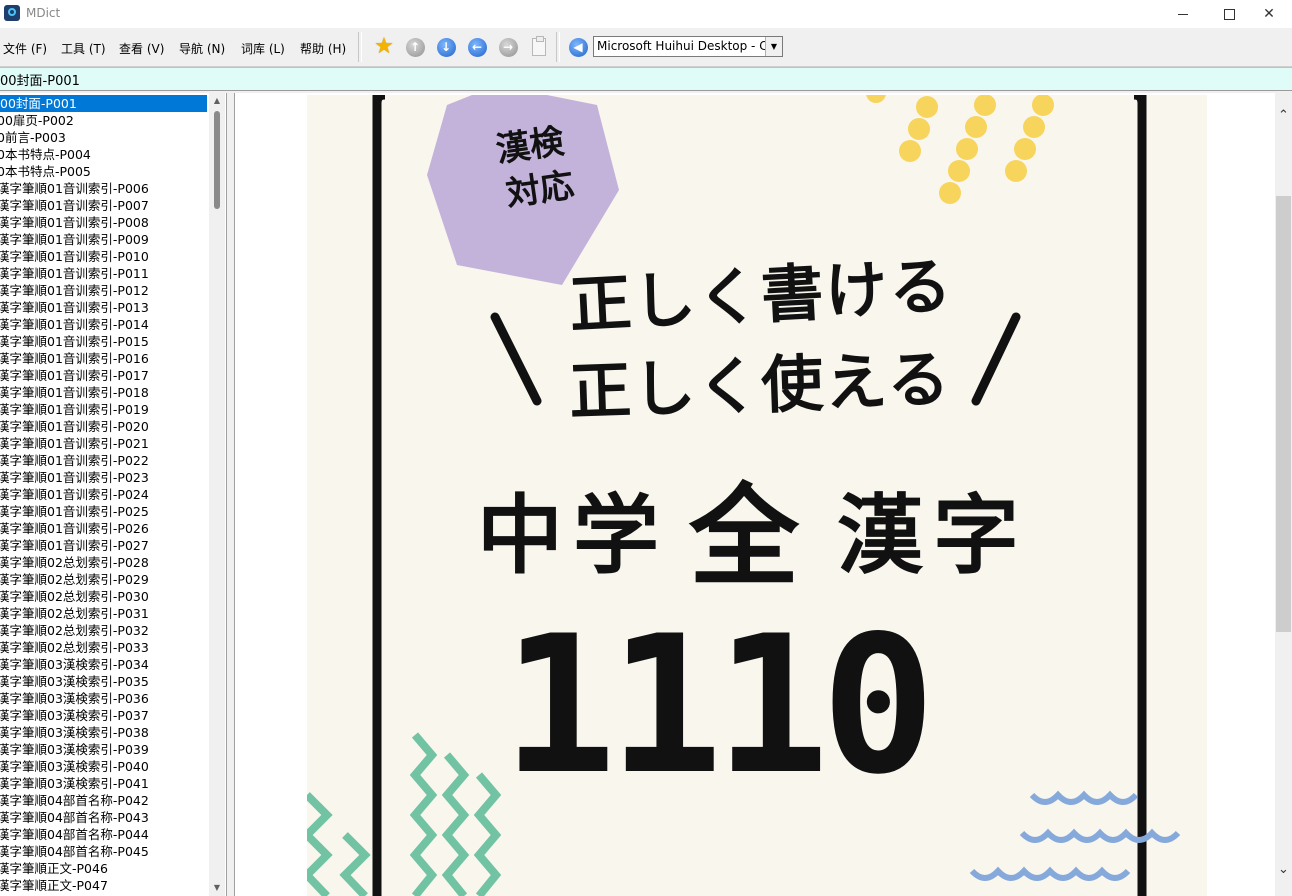 Image resolution: width=1292 pixels, height=896 pixels. What do you see at coordinates (105, 290) in the screenshot?
I see `list-item: 漢字筆順01音训索引-P012` at bounding box center [105, 290].